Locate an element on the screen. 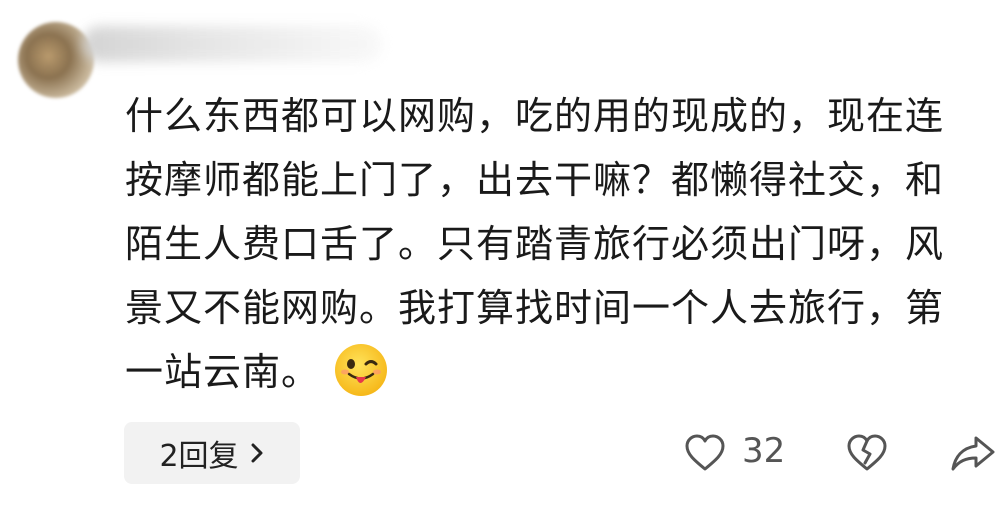  comment-line: 什么东西都可以网购，吃的用的现成的，现在连 is located at coordinates (535, 116).